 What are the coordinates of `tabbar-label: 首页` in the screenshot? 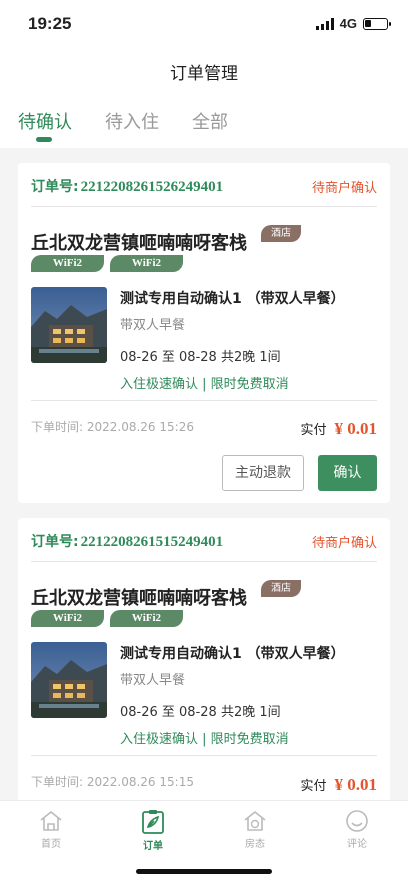 It's located at (51, 844).